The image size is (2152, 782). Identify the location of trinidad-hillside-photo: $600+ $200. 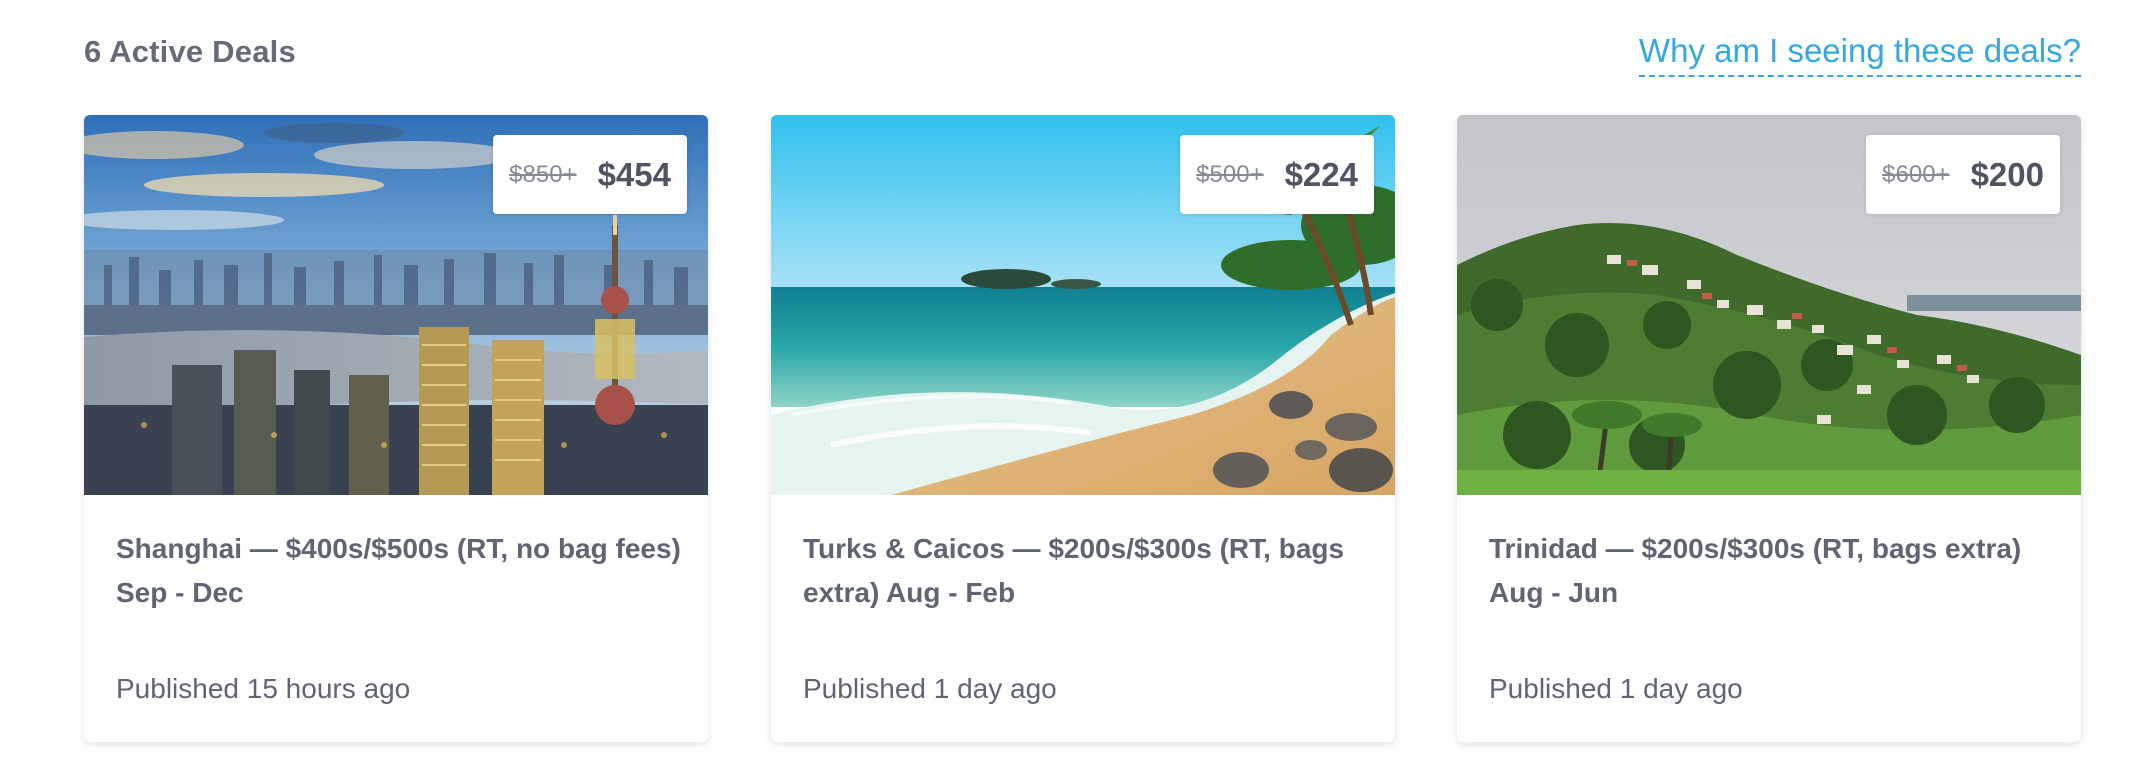
(1769, 305).